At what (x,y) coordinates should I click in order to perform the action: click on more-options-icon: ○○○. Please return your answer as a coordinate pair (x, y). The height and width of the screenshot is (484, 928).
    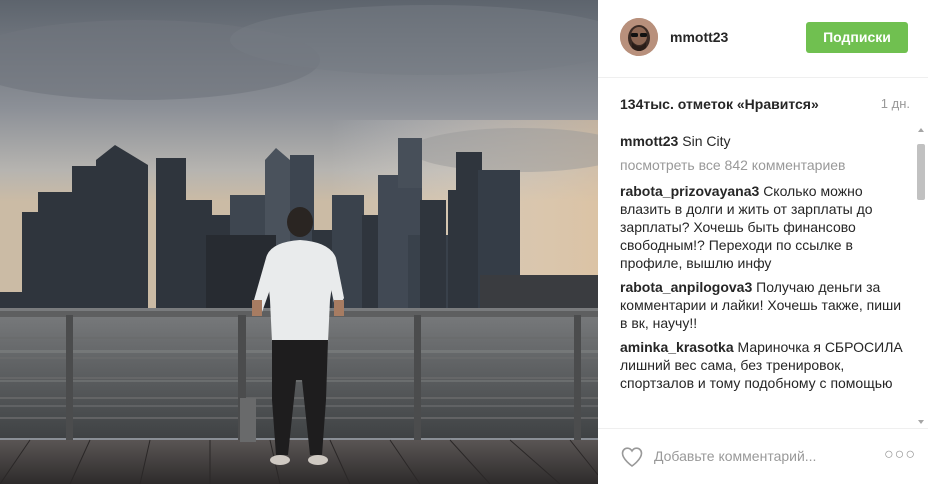
    Looking at the image, I should click on (900, 455).